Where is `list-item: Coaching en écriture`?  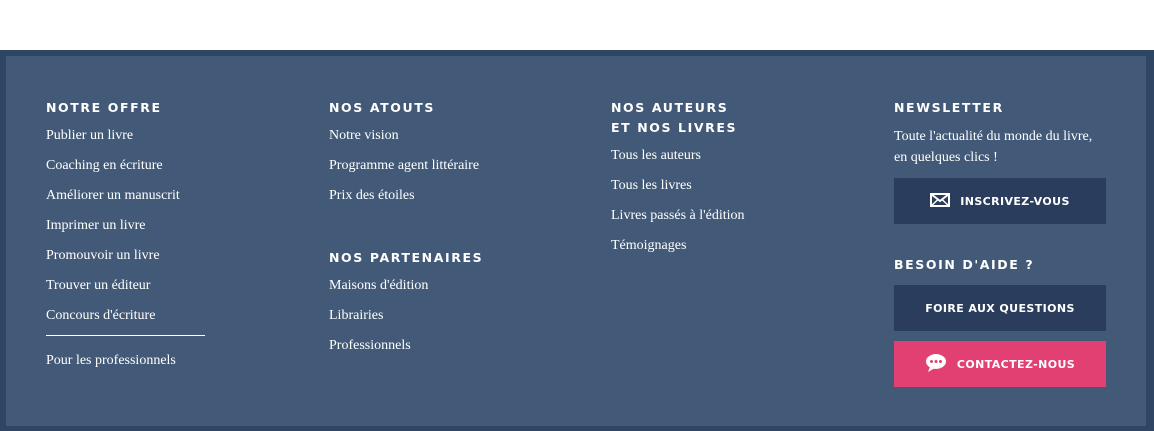 list-item: Coaching en écriture is located at coordinates (125, 166).